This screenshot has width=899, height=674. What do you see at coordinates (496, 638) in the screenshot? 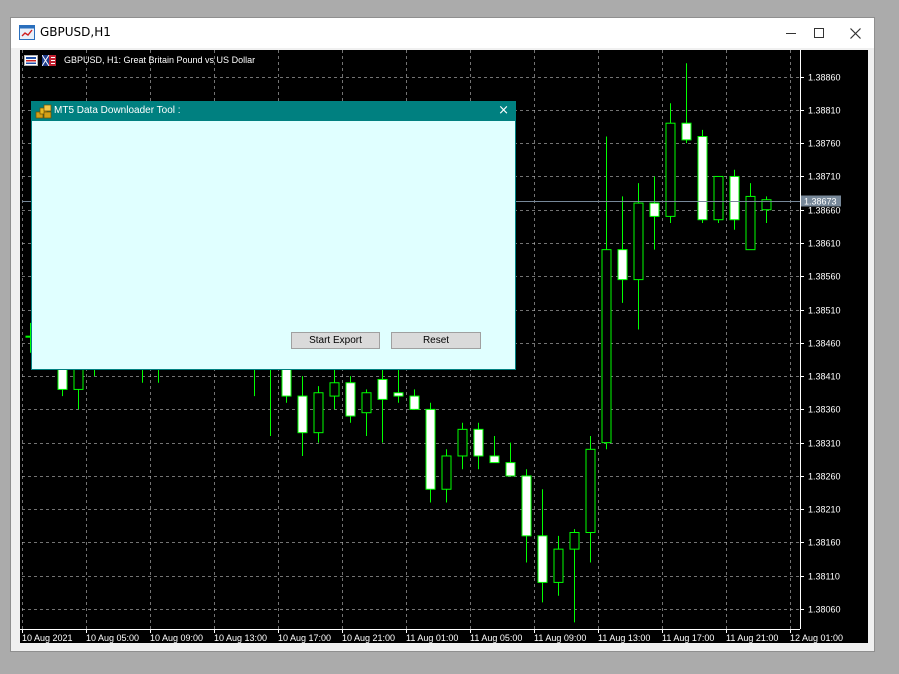
I see `x-tick-label: 11 Aug 05:00` at bounding box center [496, 638].